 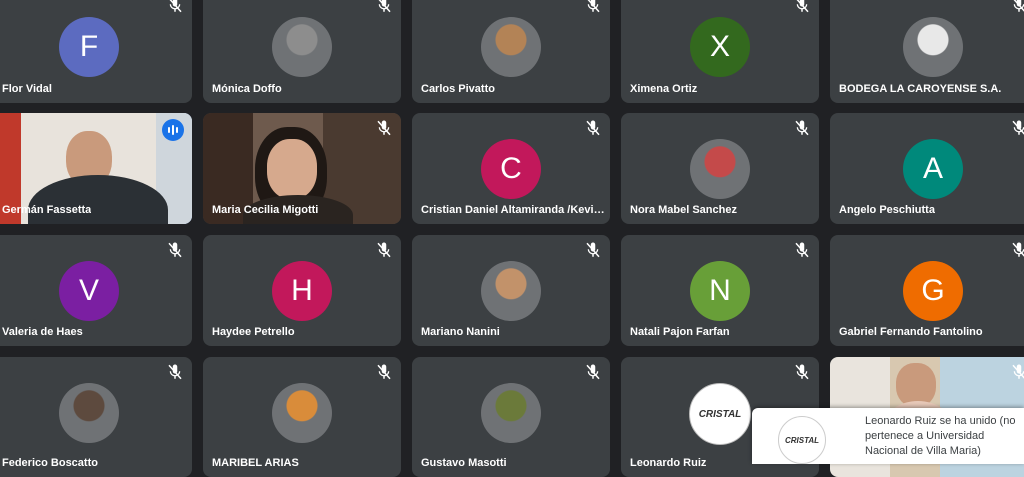 What do you see at coordinates (680, 332) in the screenshot?
I see `participant-name: Natali Pajon Farfan` at bounding box center [680, 332].